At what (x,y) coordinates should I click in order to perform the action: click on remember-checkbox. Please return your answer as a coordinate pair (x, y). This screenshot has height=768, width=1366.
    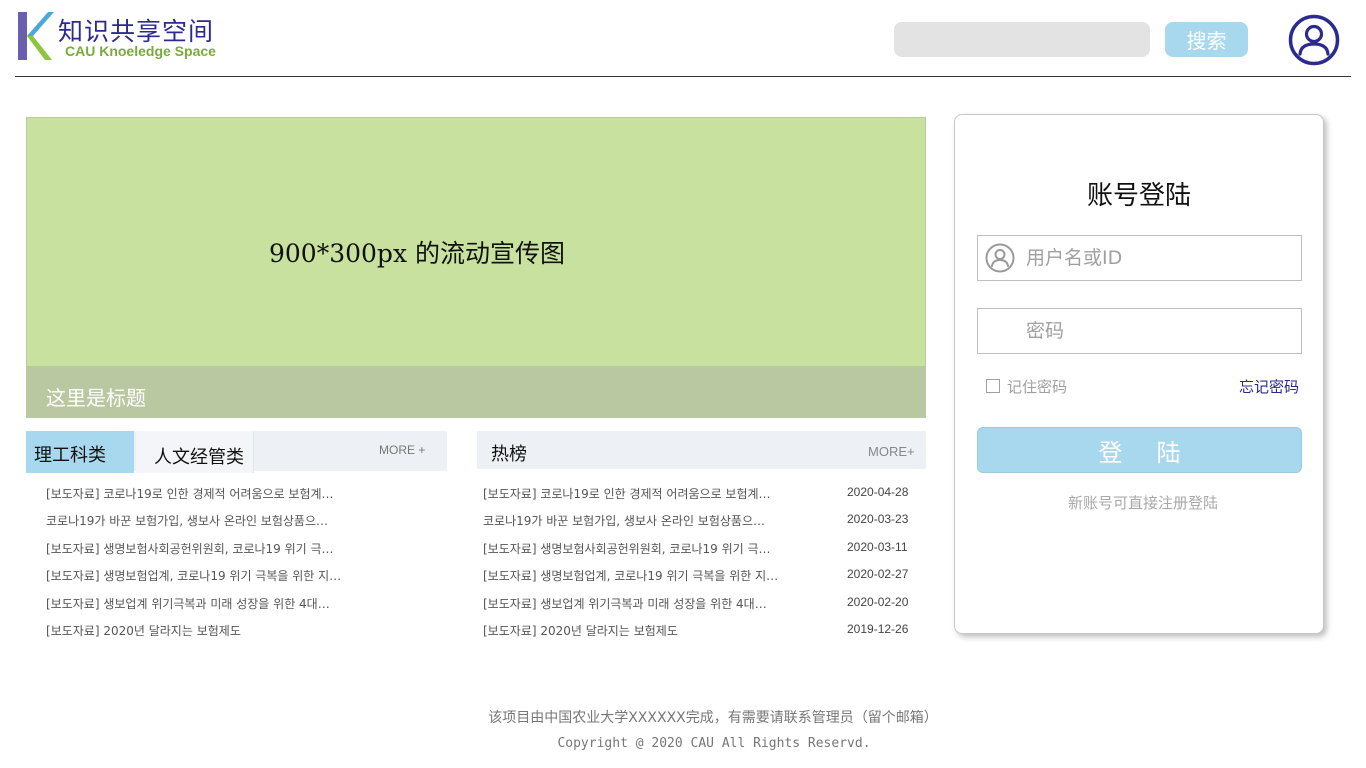
    Looking at the image, I should click on (993, 386).